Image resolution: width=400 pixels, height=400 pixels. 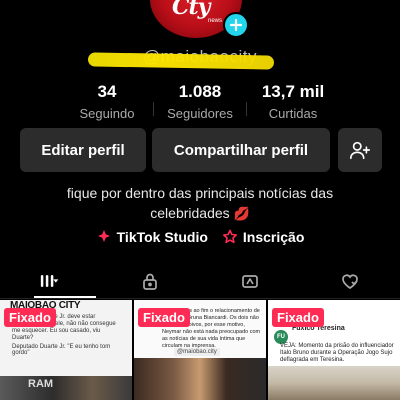 I want to click on profile-tabs, so click(x=200, y=281).